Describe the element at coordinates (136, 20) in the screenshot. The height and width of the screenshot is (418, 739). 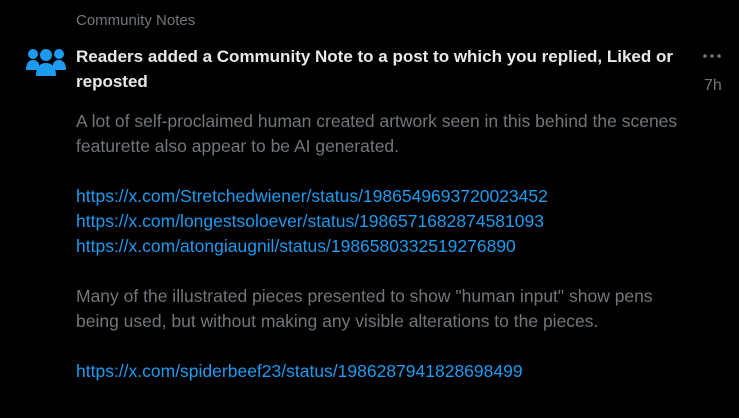
I see `section-label: Community Notes` at that location.